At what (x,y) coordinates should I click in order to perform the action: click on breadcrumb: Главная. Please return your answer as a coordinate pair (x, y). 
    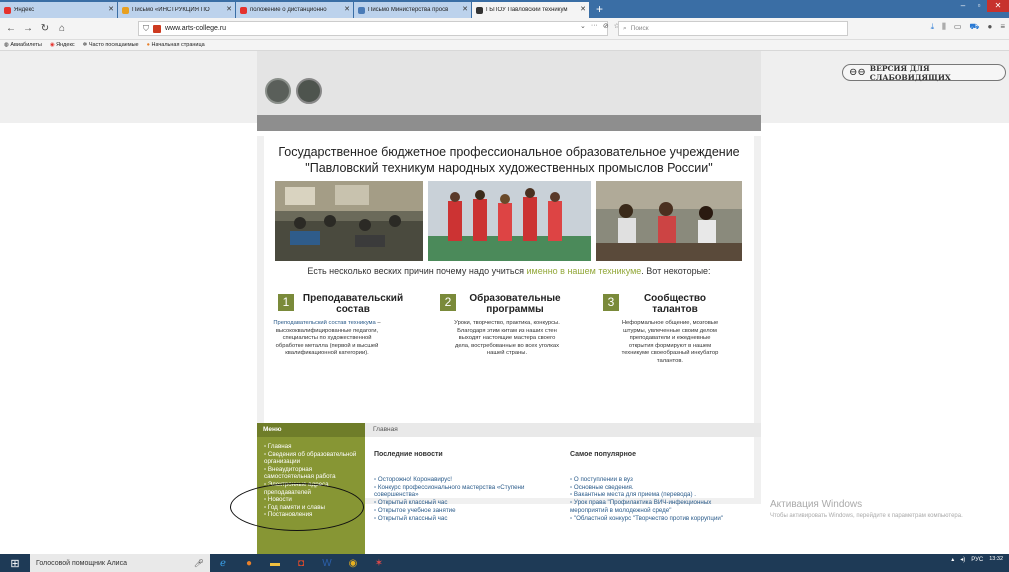
    Looking at the image, I should click on (563, 430).